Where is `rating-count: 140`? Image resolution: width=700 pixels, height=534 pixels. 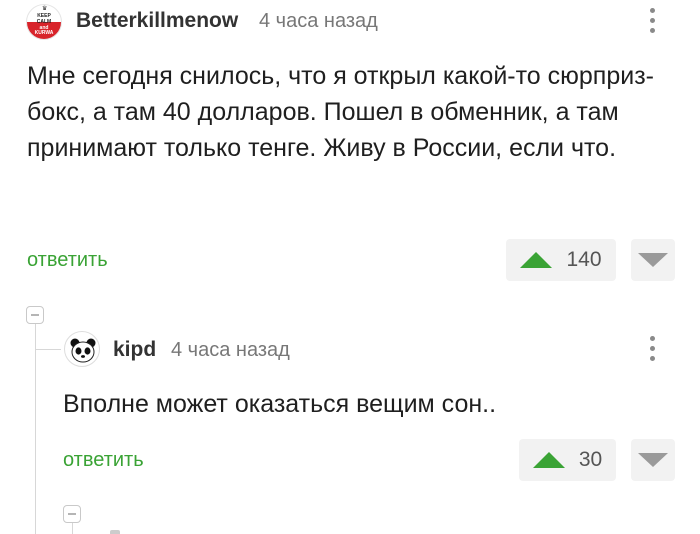
rating-count: 140 is located at coordinates (584, 259).